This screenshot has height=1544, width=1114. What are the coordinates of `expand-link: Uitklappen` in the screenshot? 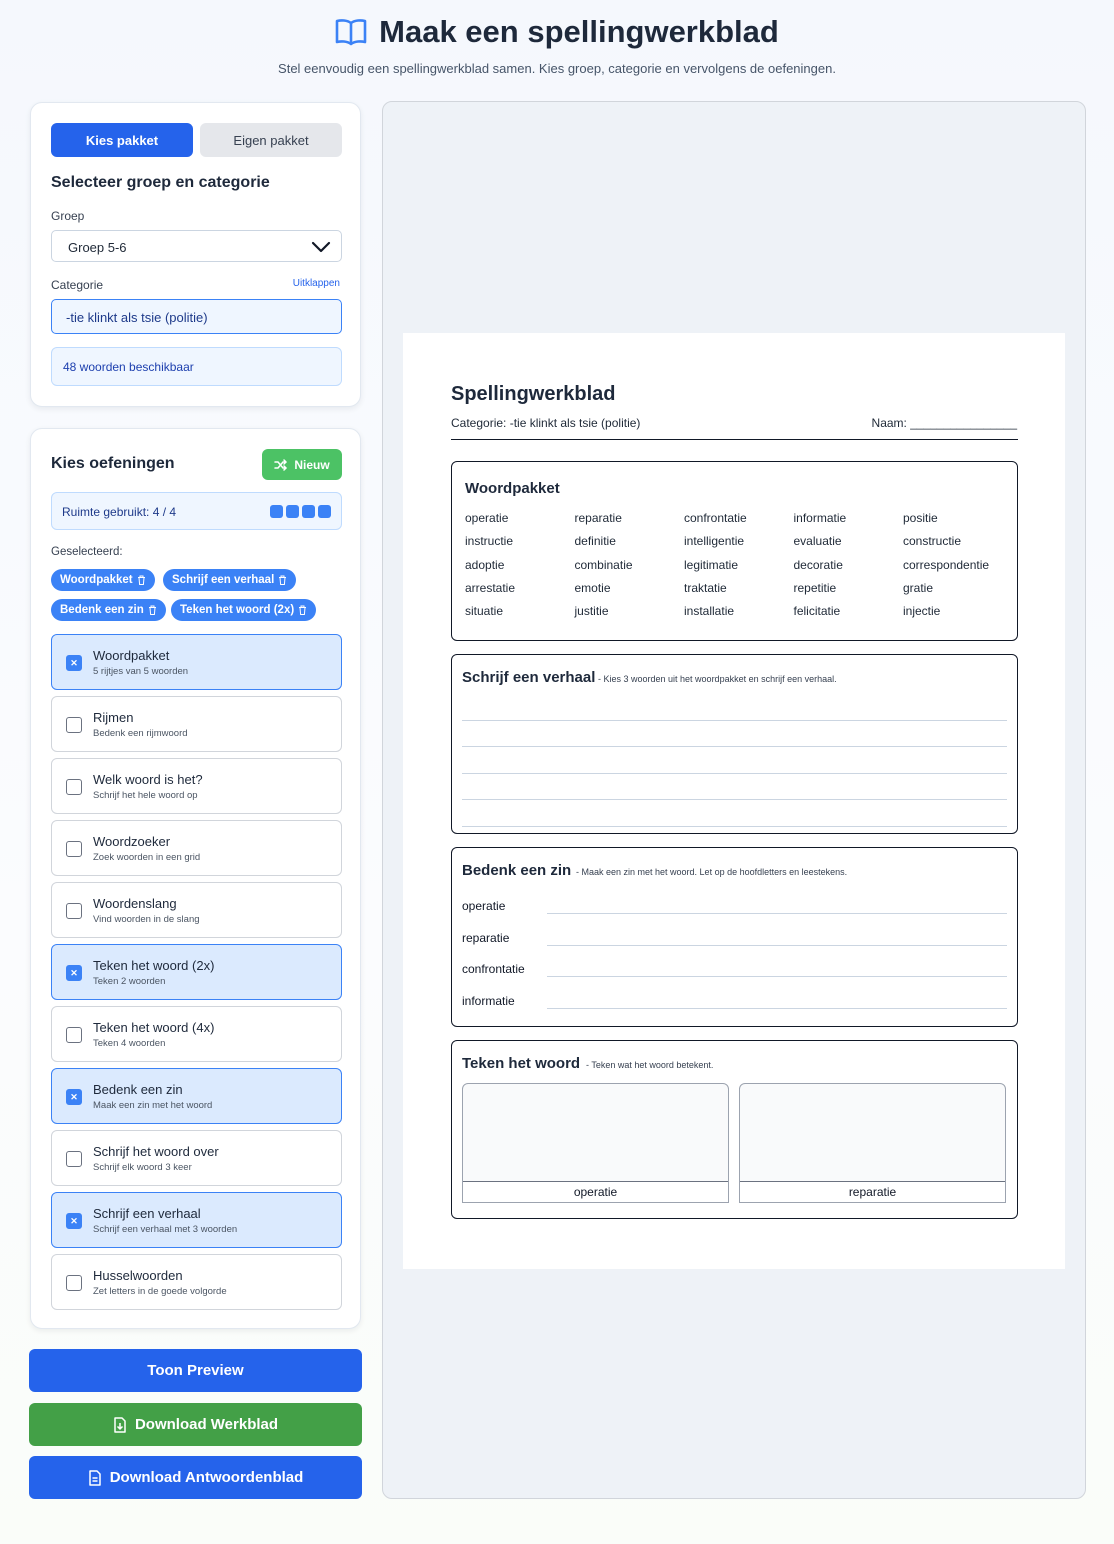 It's located at (316, 283).